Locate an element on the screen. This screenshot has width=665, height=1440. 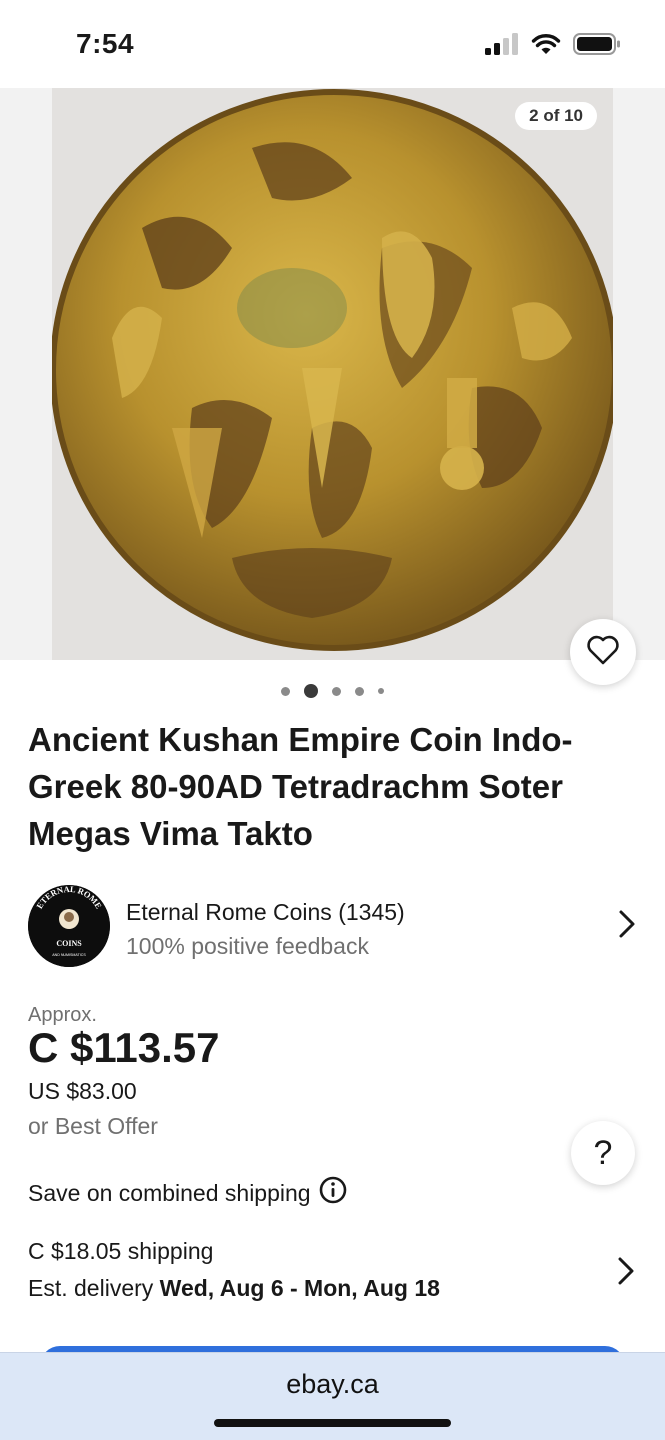
watch-button is located at coordinates (603, 652).